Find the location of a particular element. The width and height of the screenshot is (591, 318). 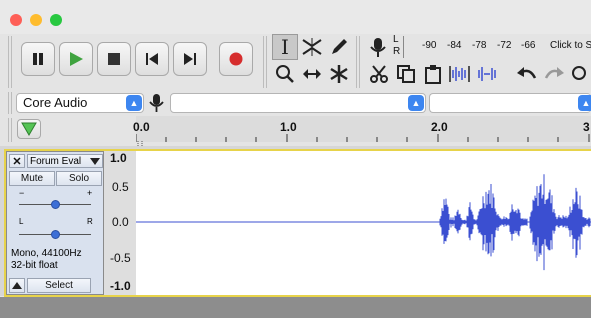

play-icon is located at coordinates (76, 59).